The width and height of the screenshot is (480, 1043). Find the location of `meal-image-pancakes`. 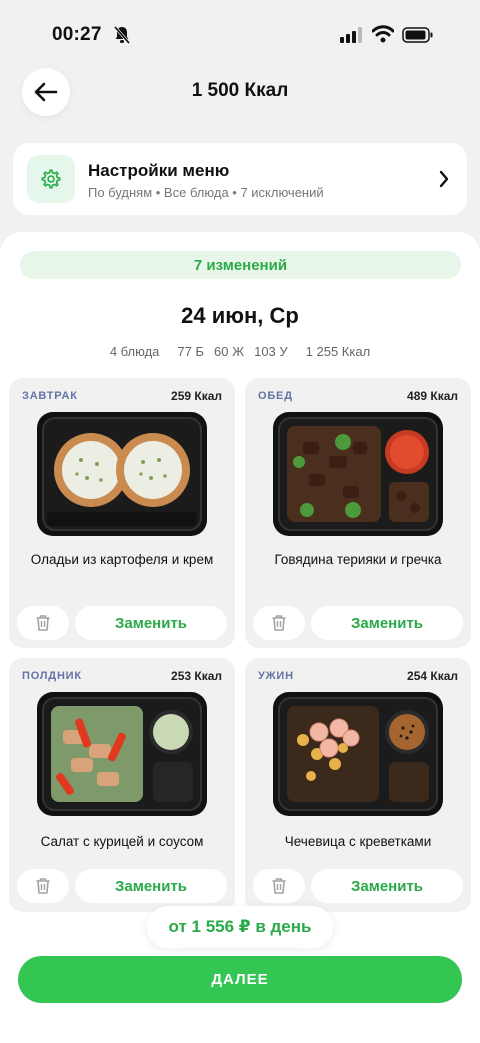

meal-image-pancakes is located at coordinates (122, 474).